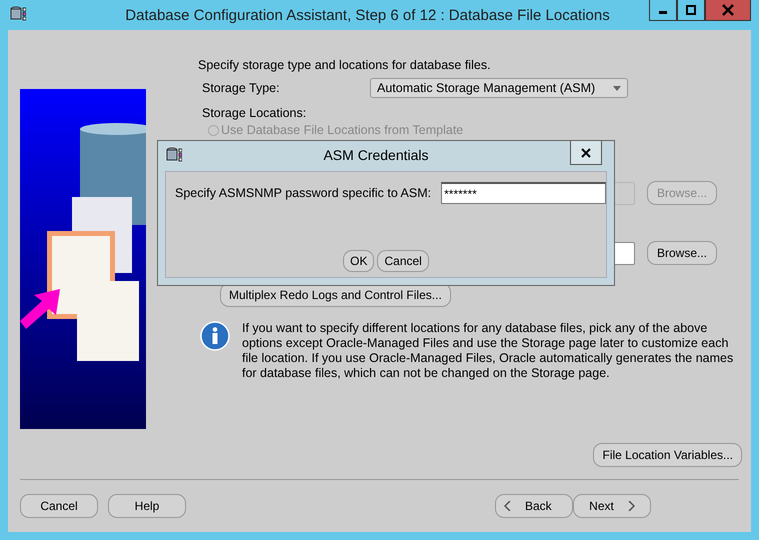  I want to click on close-button, so click(586, 153).